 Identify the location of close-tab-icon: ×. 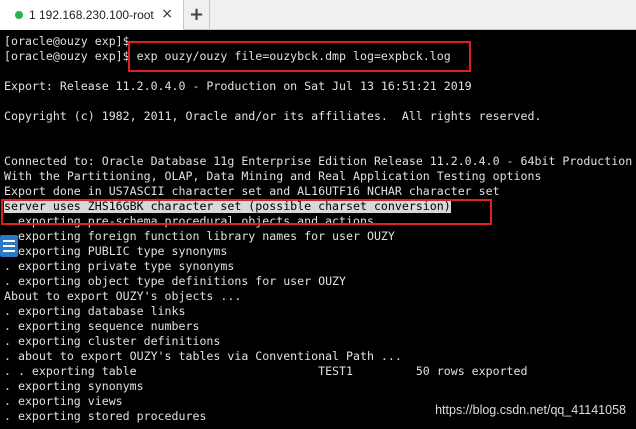
(167, 14).